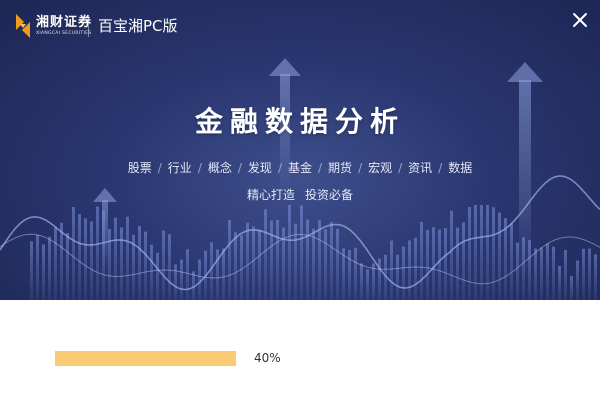  Describe the element at coordinates (219, 168) in the screenshot. I see `category-item: 概念` at that location.